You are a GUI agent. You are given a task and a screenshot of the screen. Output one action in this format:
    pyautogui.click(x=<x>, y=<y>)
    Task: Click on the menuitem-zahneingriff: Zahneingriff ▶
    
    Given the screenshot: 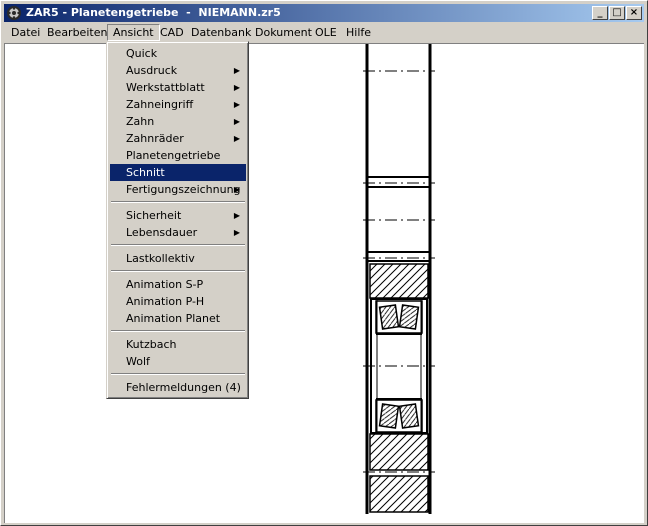 What is the action you would take?
    pyautogui.click(x=178, y=104)
    